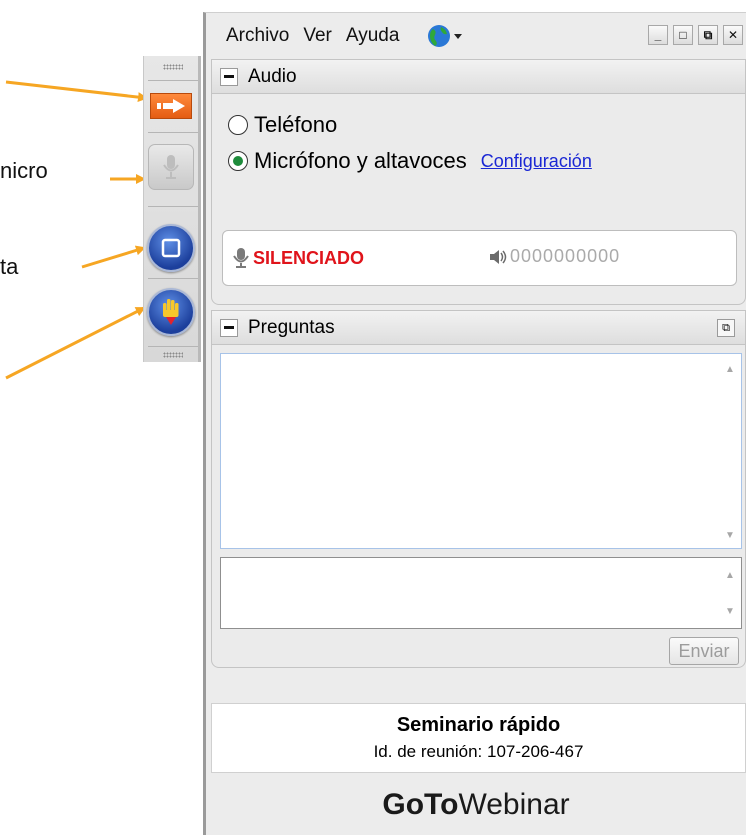 This screenshot has height=835, width=746. Describe the element at coordinates (76, 91) in the screenshot. I see `arrow-to-expand-button` at that location.